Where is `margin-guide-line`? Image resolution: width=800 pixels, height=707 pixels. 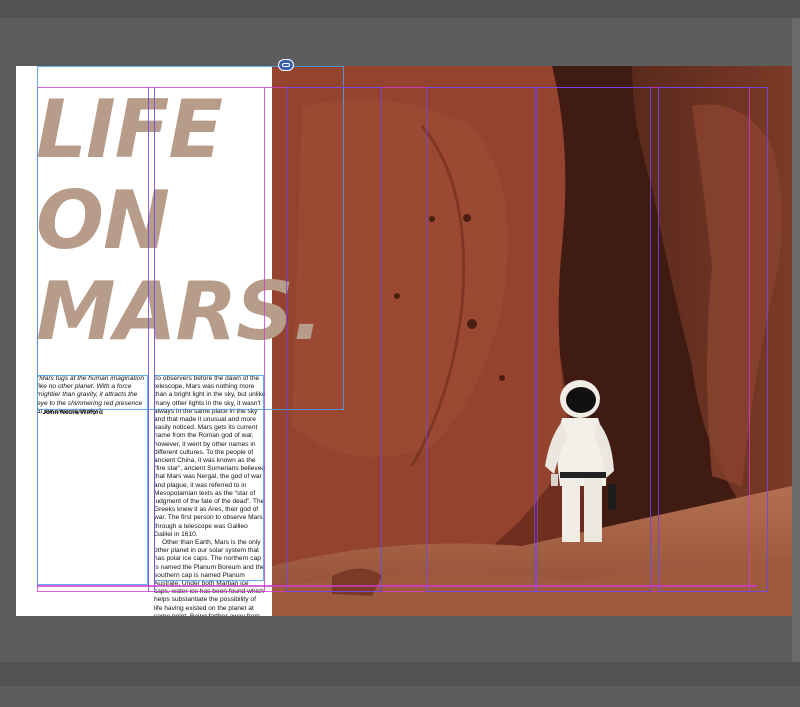
margin-guide-line is located at coordinates (264, 339).